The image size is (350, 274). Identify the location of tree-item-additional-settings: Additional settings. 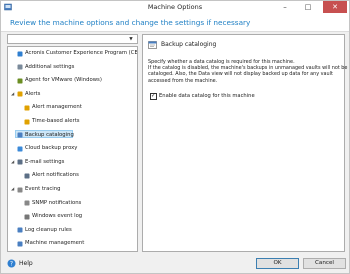
(72, 66).